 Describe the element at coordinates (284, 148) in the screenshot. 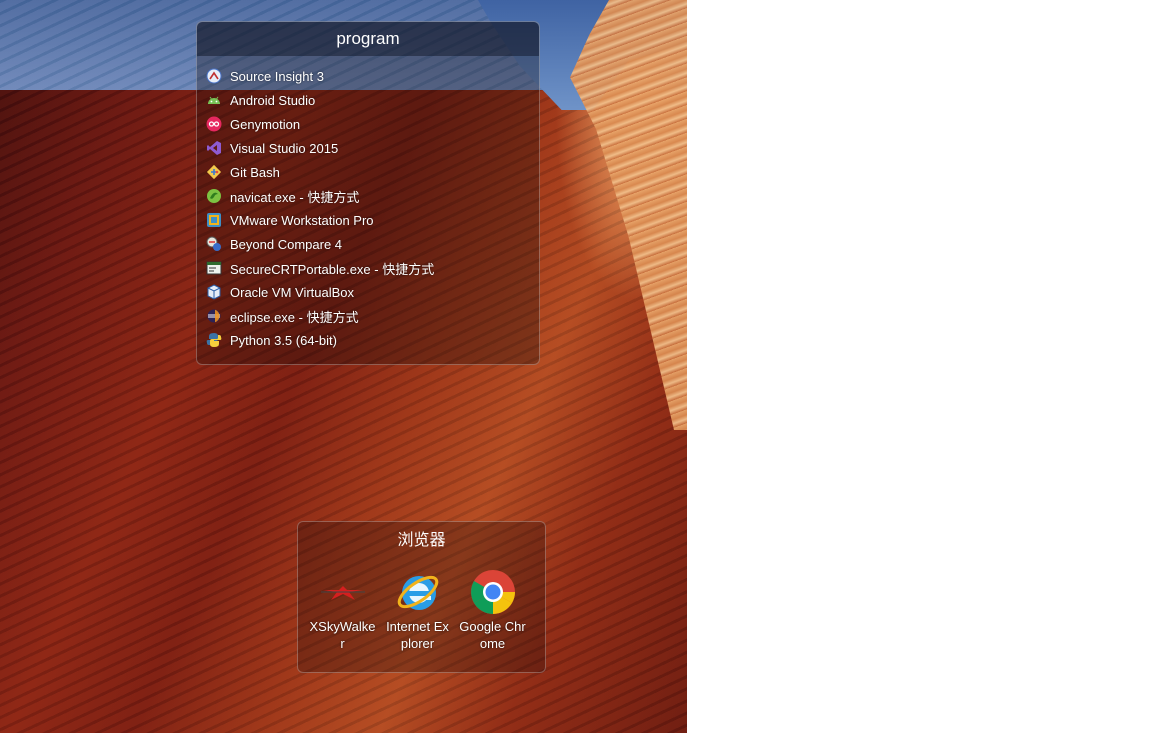

I see `shortcut-label: Visual Studio 2015` at that location.